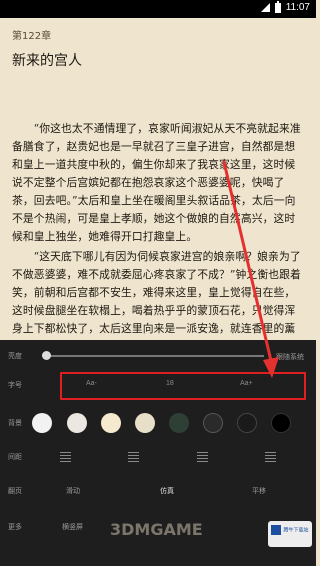 The height and width of the screenshot is (566, 320). I want to click on annotation-arrow-line, so click(248, 263).